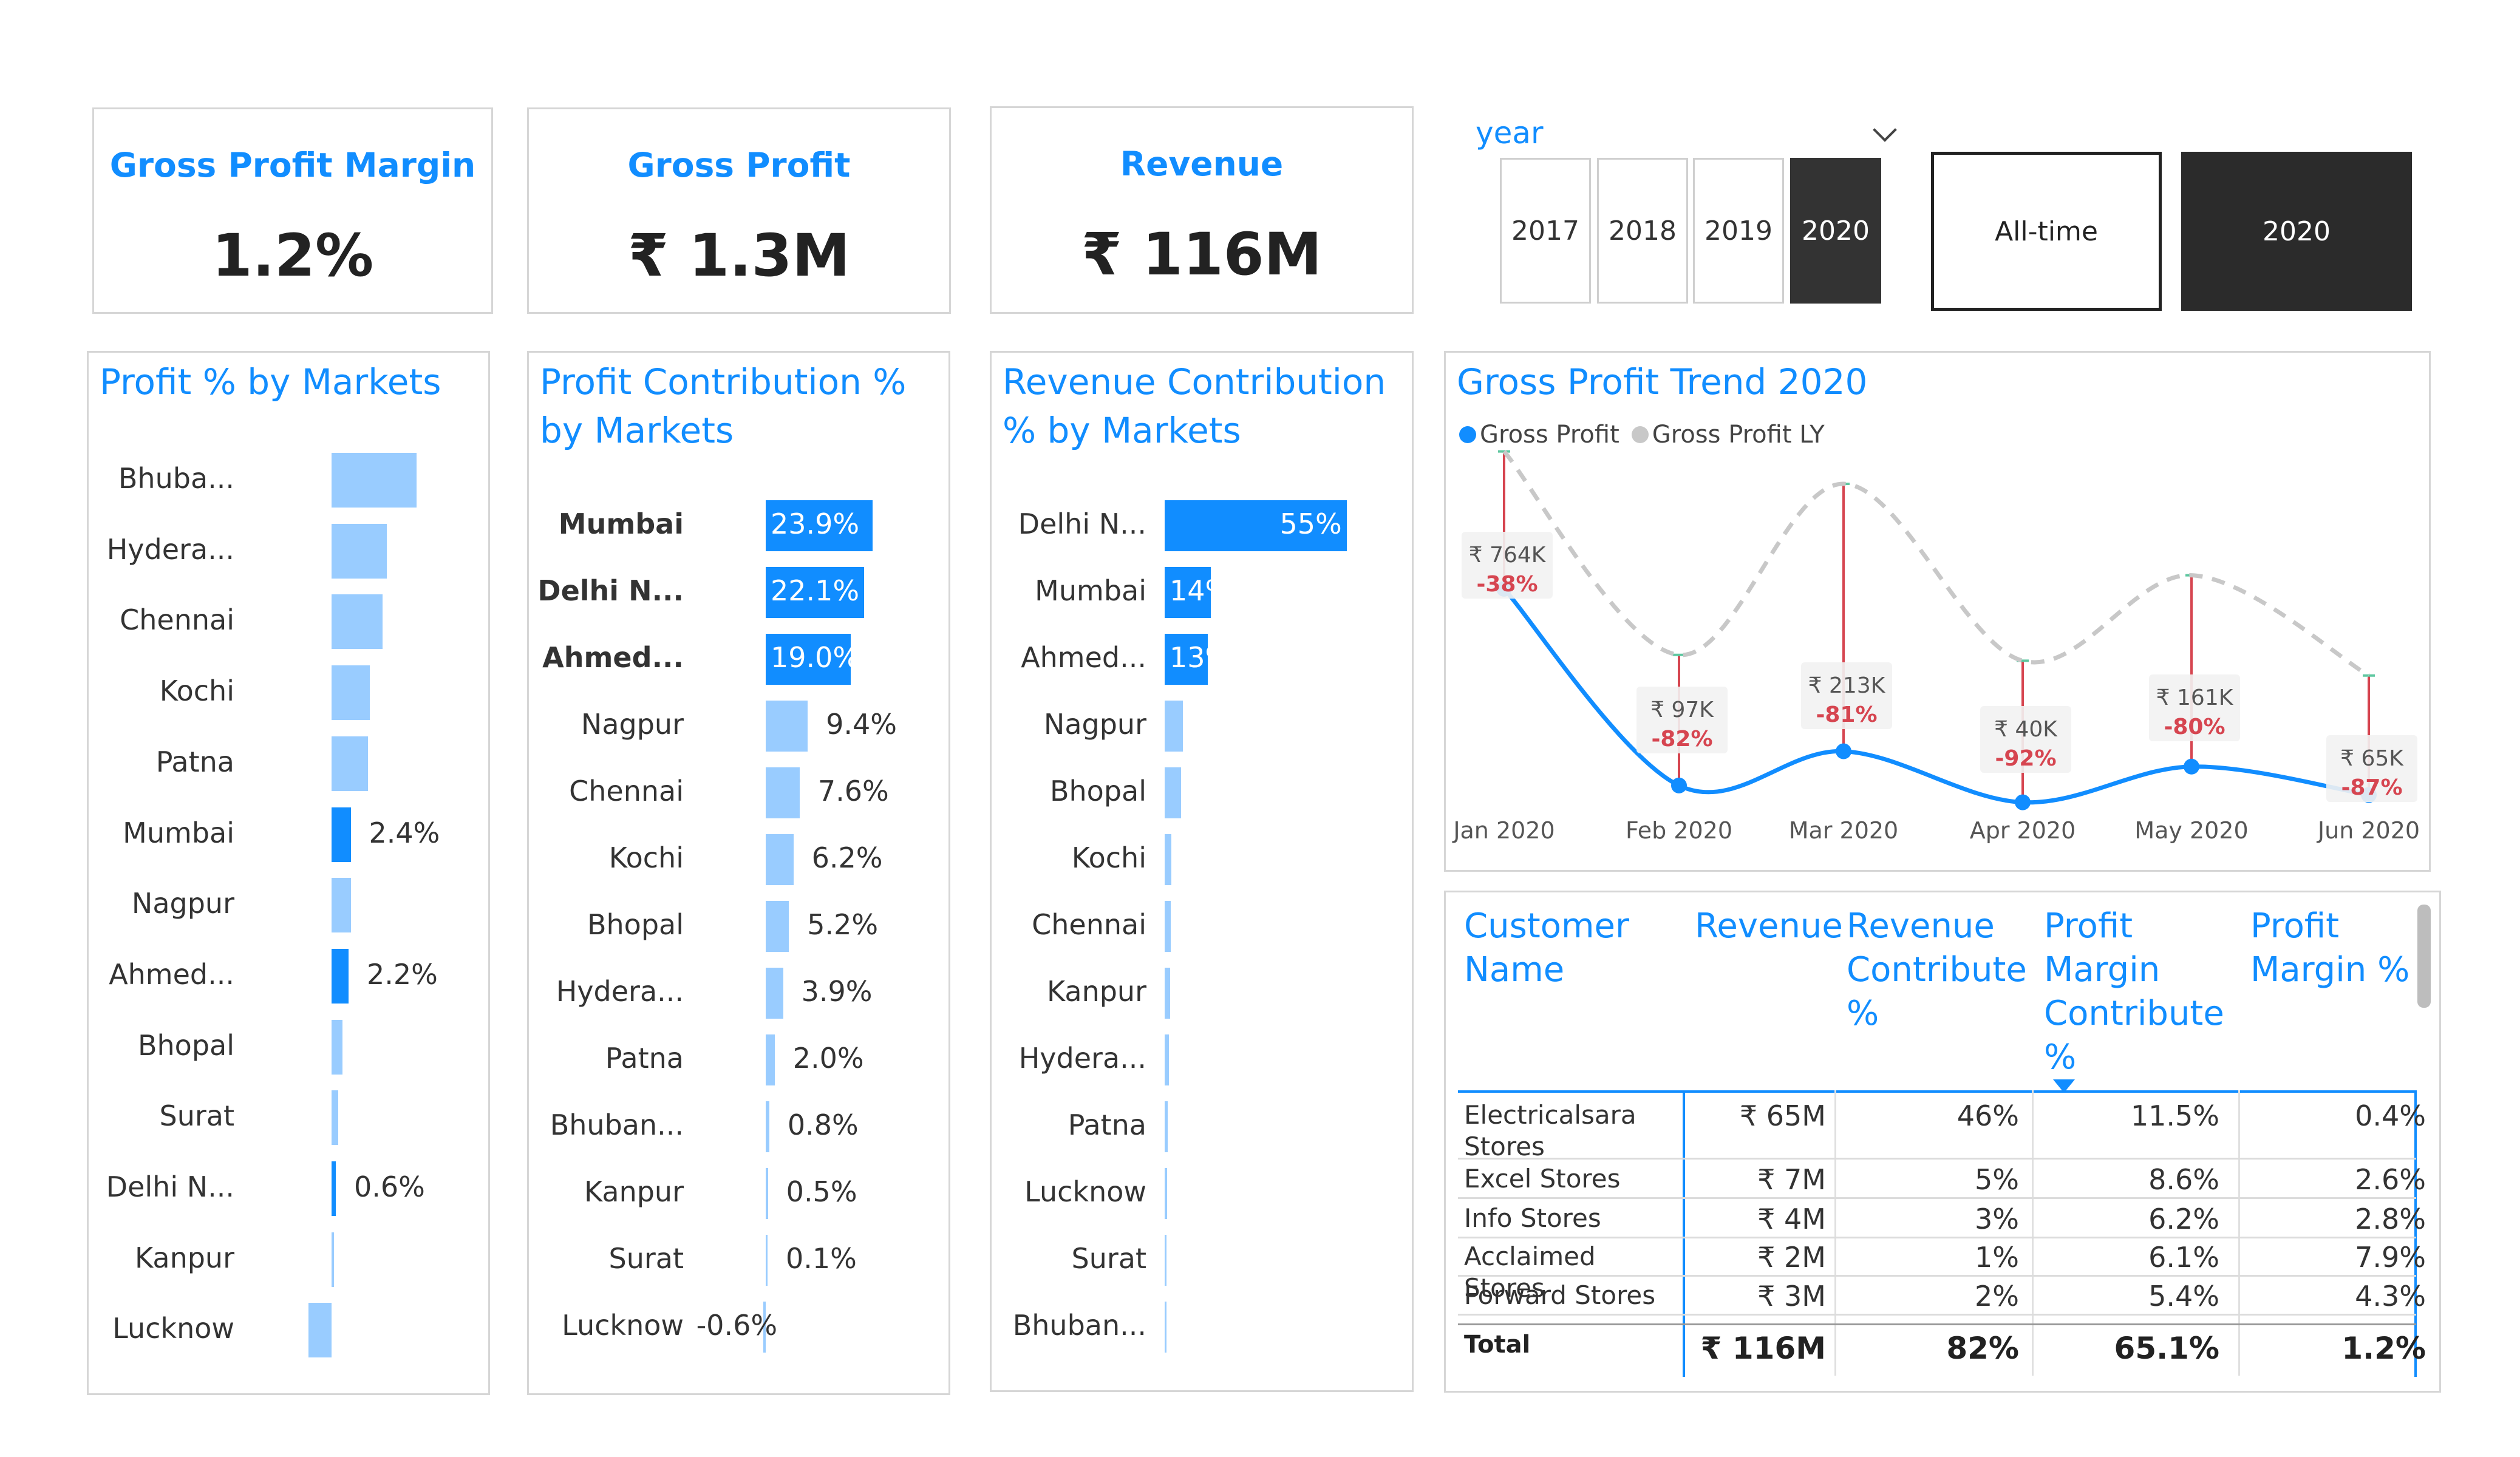 The width and height of the screenshot is (2520, 1457). I want to click on table-cell: 3%, so click(1997, 1219).